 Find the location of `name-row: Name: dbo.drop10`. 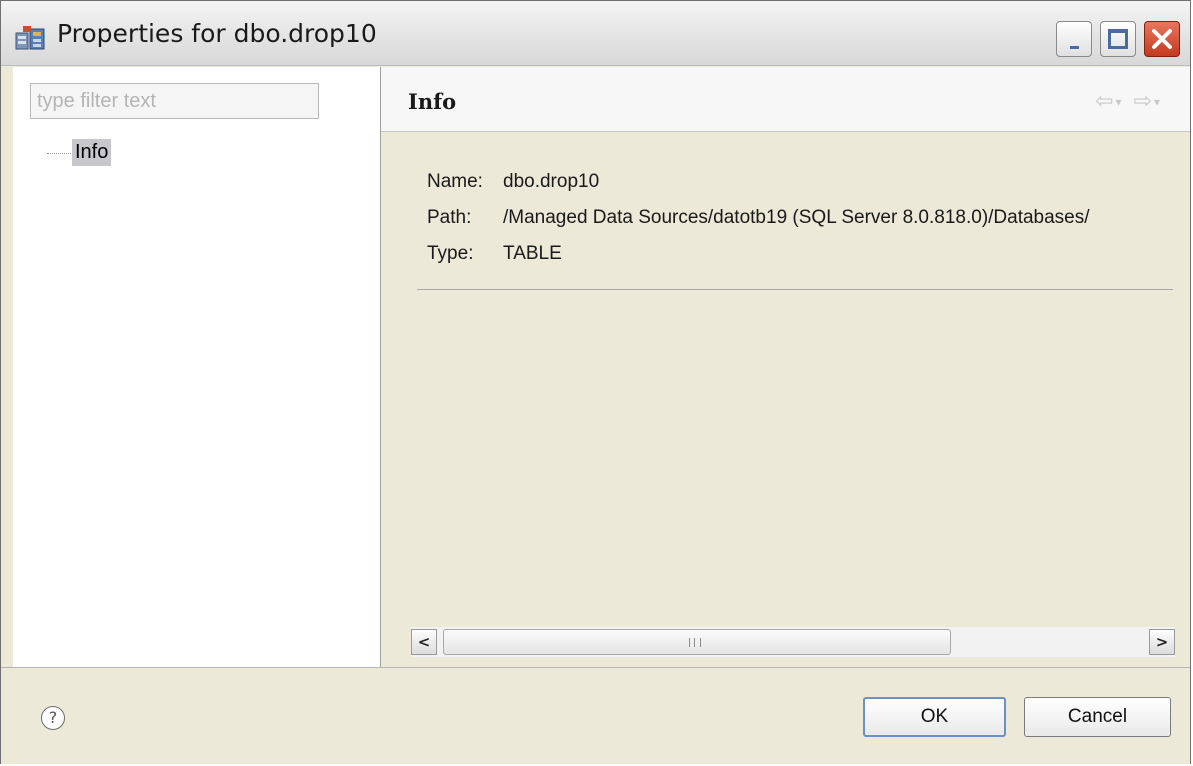

name-row: Name: dbo.drop10 is located at coordinates (513, 182).